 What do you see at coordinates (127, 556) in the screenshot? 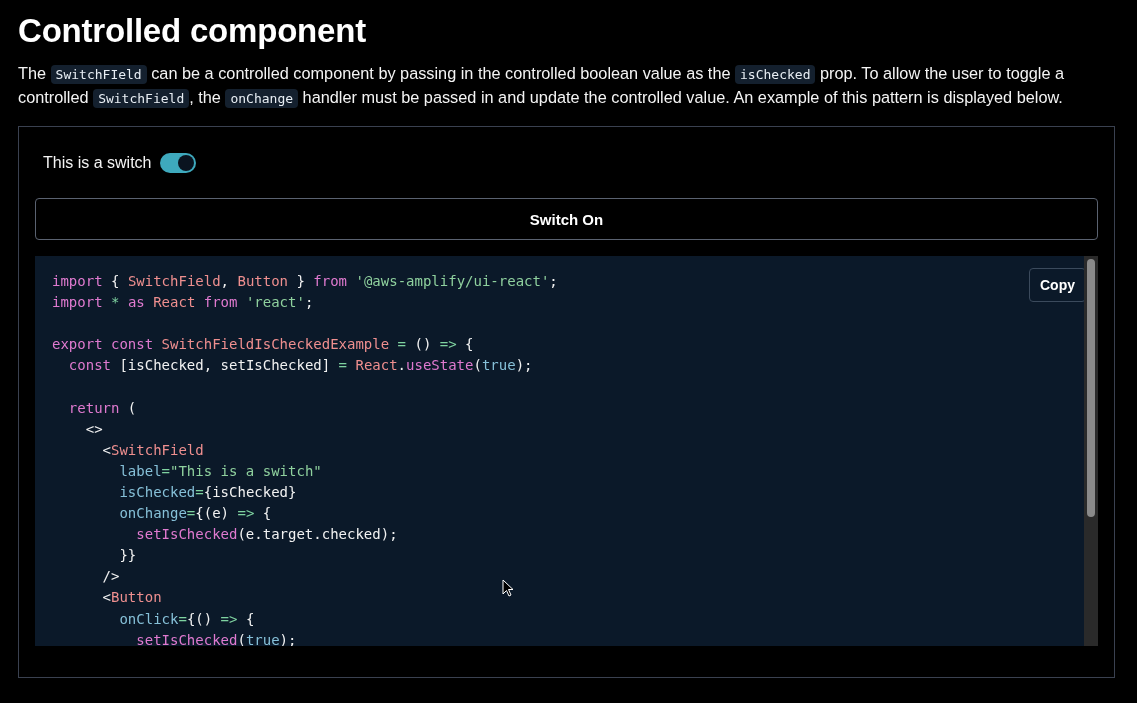
I see `code-line: }}` at bounding box center [127, 556].